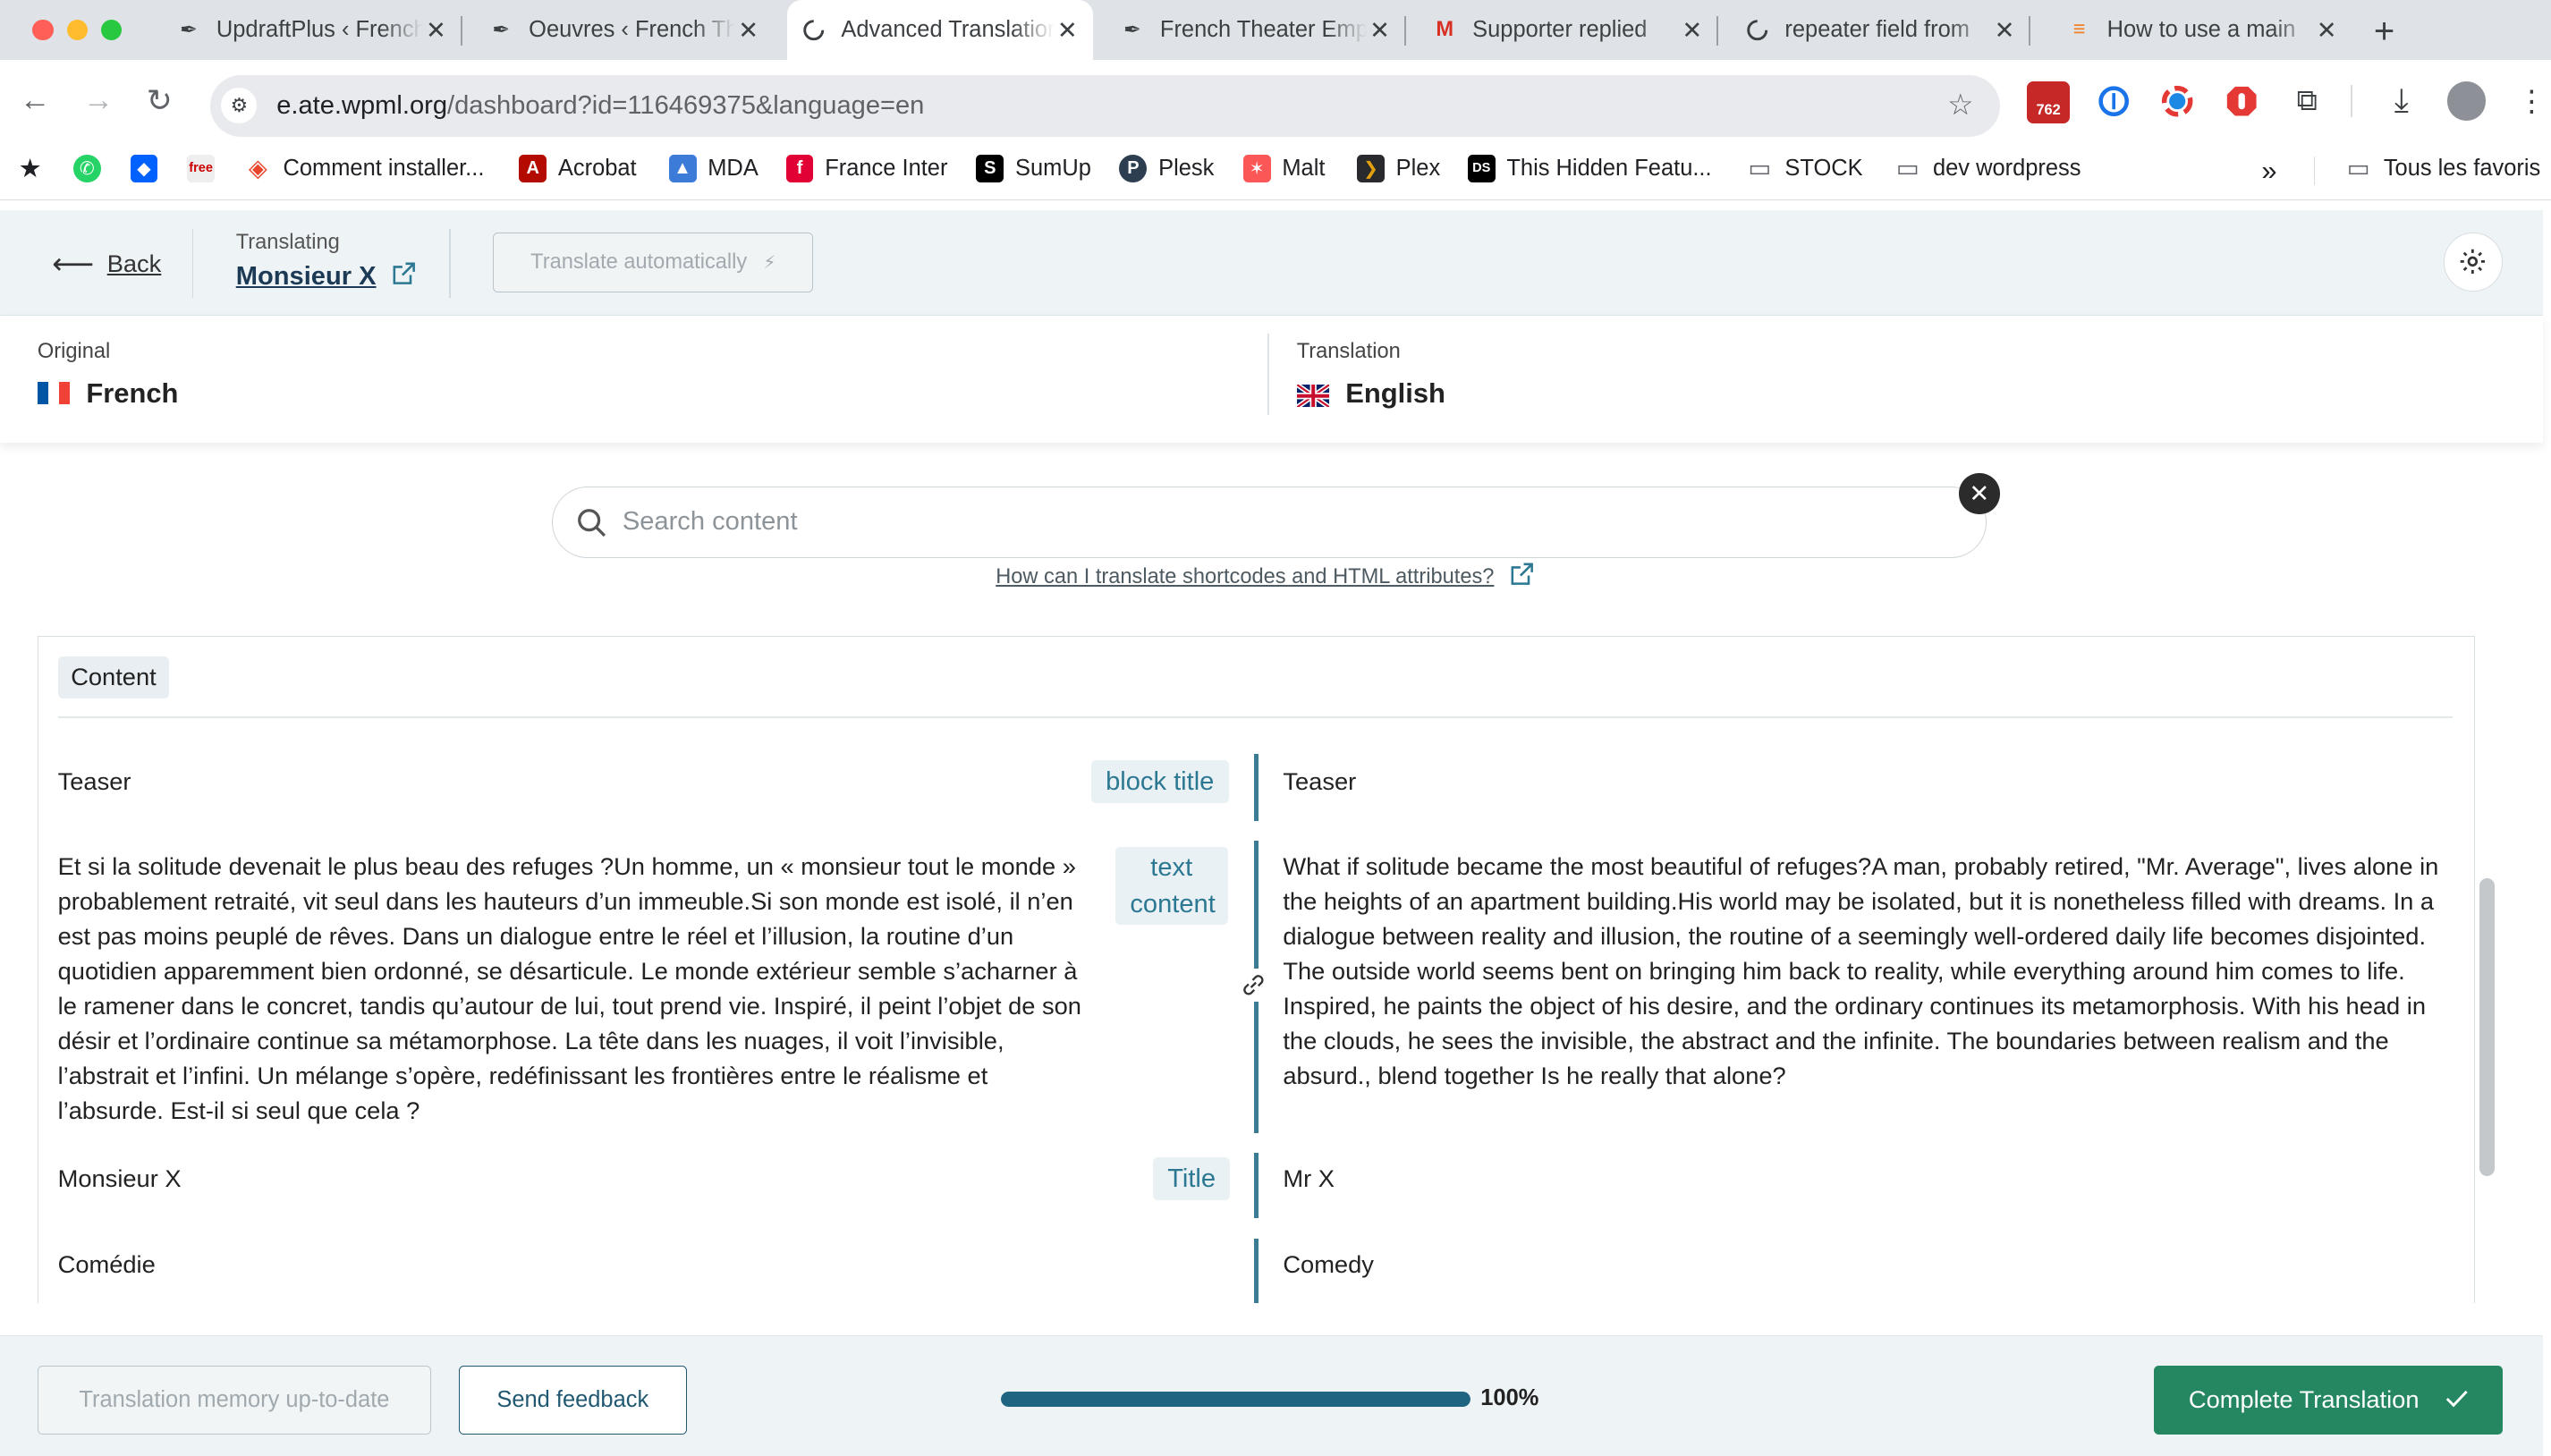  Describe the element at coordinates (2474, 262) in the screenshot. I see `settings-button` at that location.